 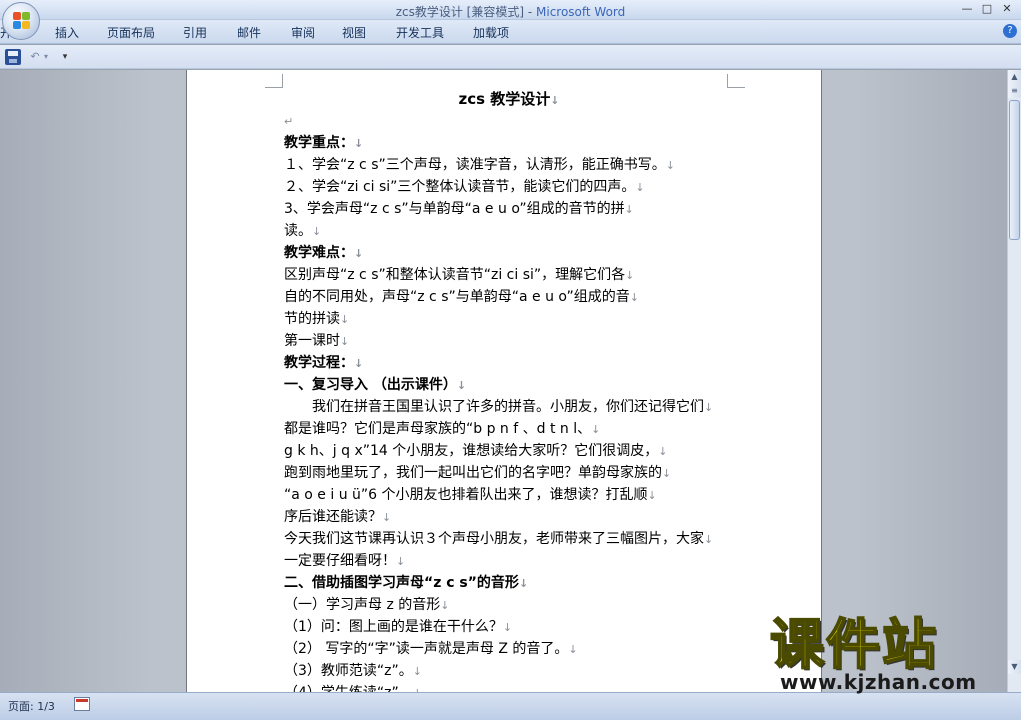 I want to click on minimize-button: —, so click(x=967, y=9).